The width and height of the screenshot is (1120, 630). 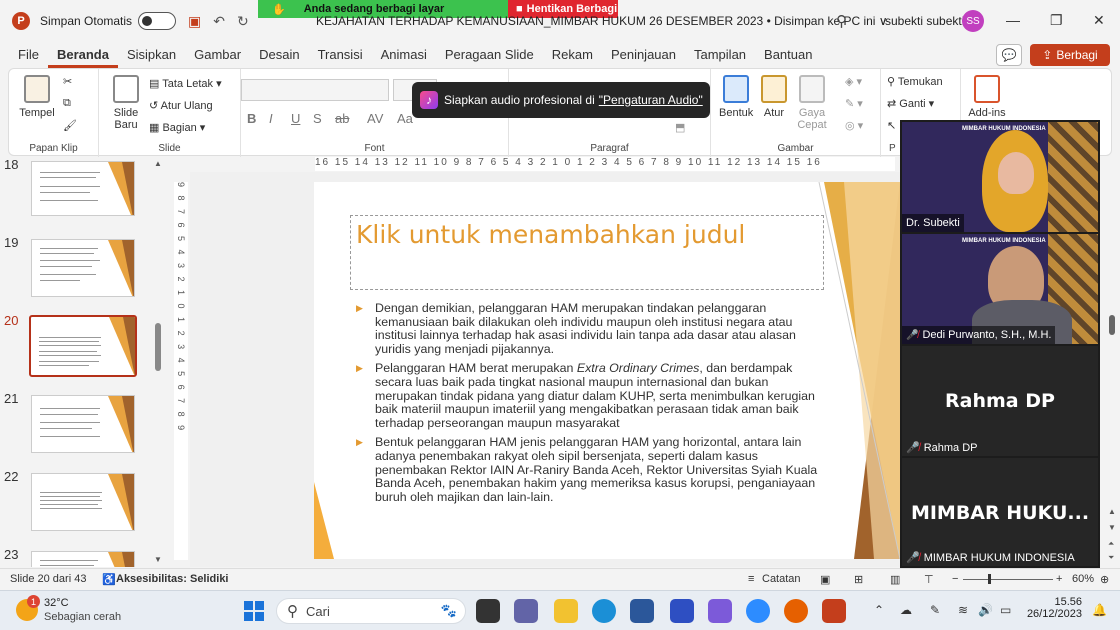 I want to click on thumbnail-scrollbar: ▲ ▼, so click(x=158, y=362).